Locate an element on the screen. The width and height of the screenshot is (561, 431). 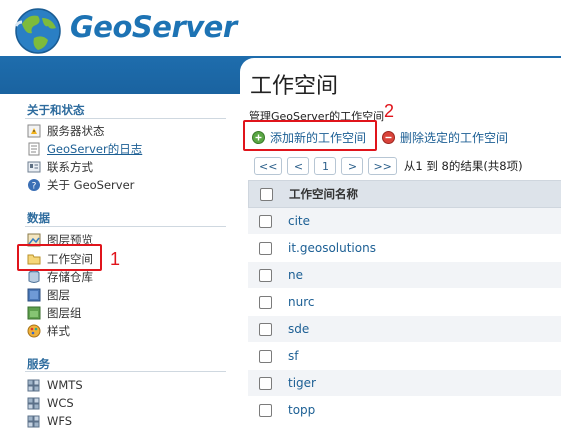
styles-icon is located at coordinates (34, 331).